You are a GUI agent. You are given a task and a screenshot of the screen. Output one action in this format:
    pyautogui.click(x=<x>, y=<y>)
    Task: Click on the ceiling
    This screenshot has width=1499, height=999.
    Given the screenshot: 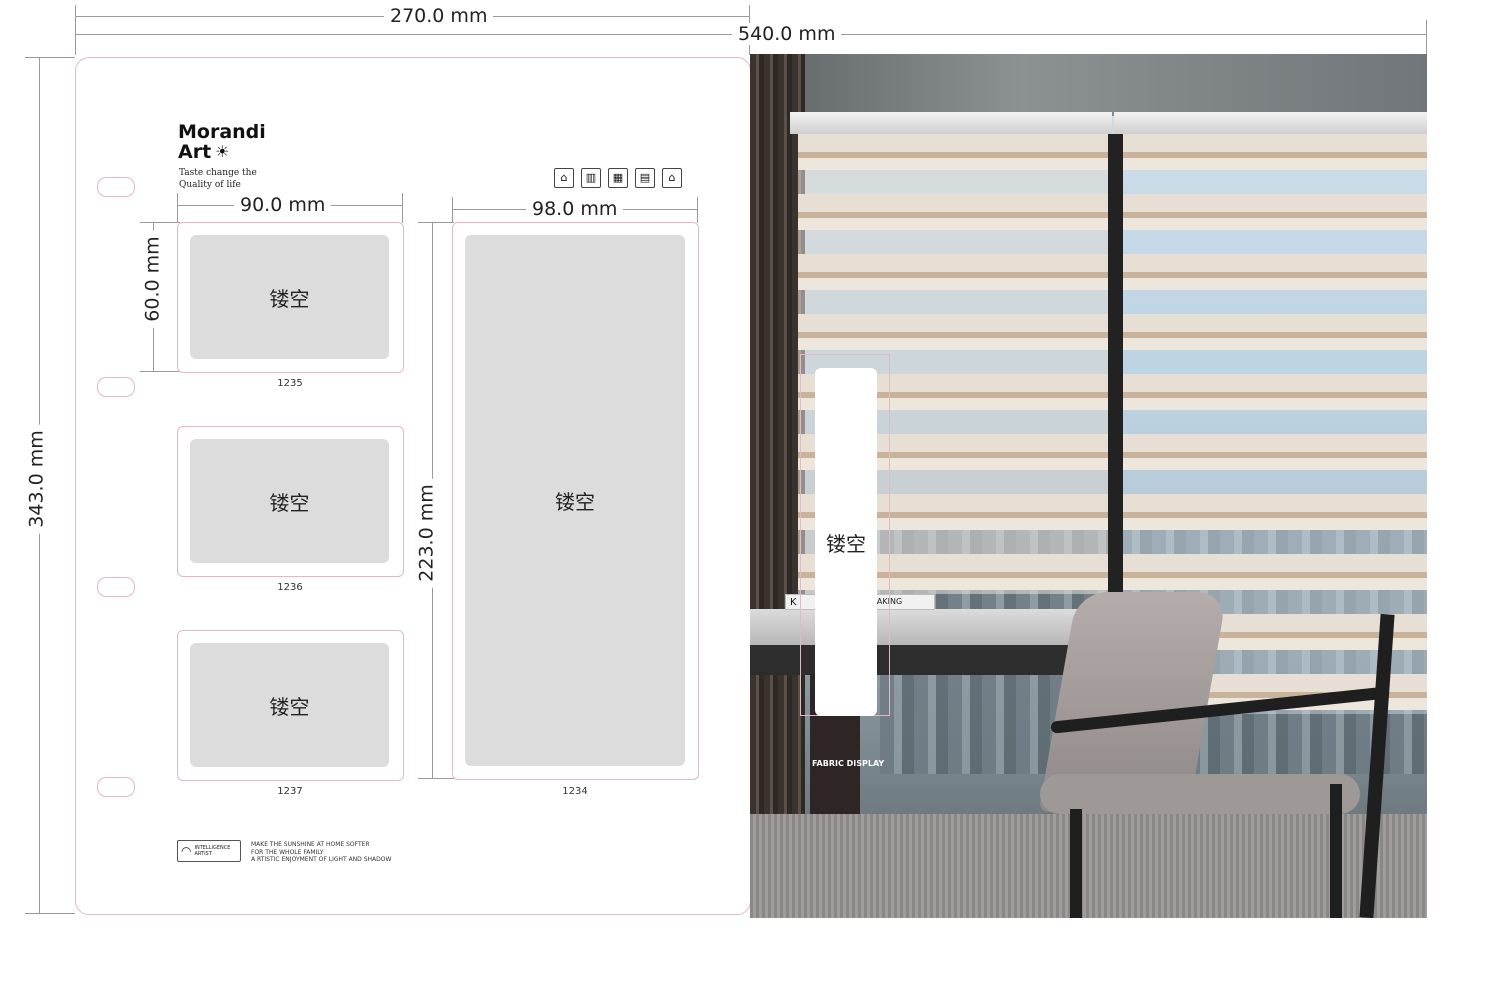 What is the action you would take?
    pyautogui.click(x=1088, y=85)
    